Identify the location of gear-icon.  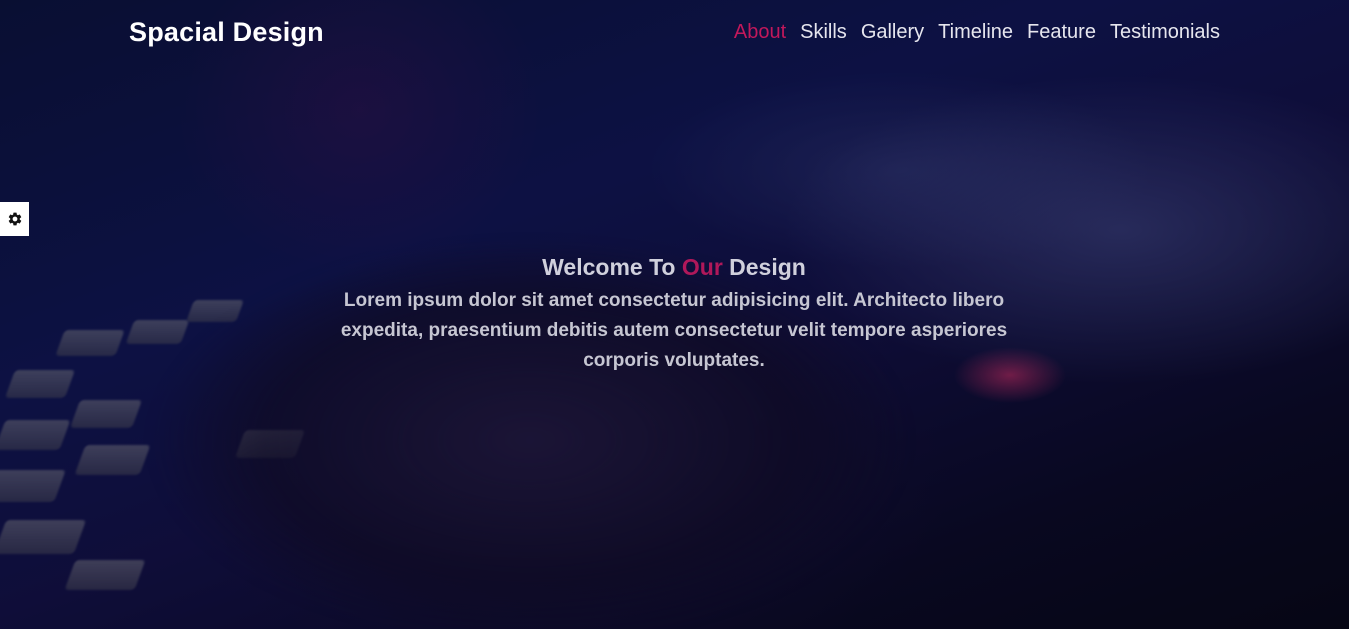
(15, 219).